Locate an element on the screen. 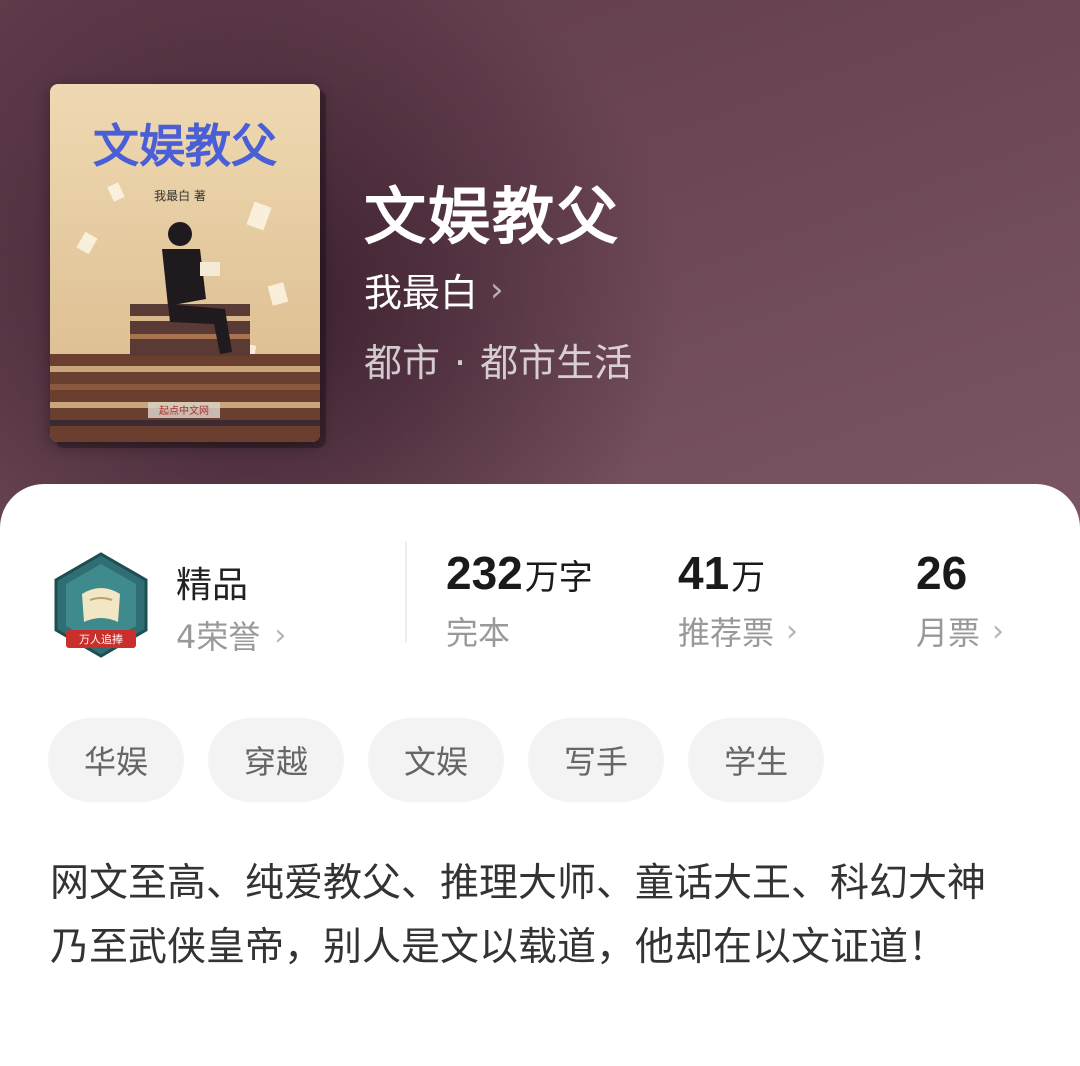  recommend-votes-value: 41 is located at coordinates (704, 573).